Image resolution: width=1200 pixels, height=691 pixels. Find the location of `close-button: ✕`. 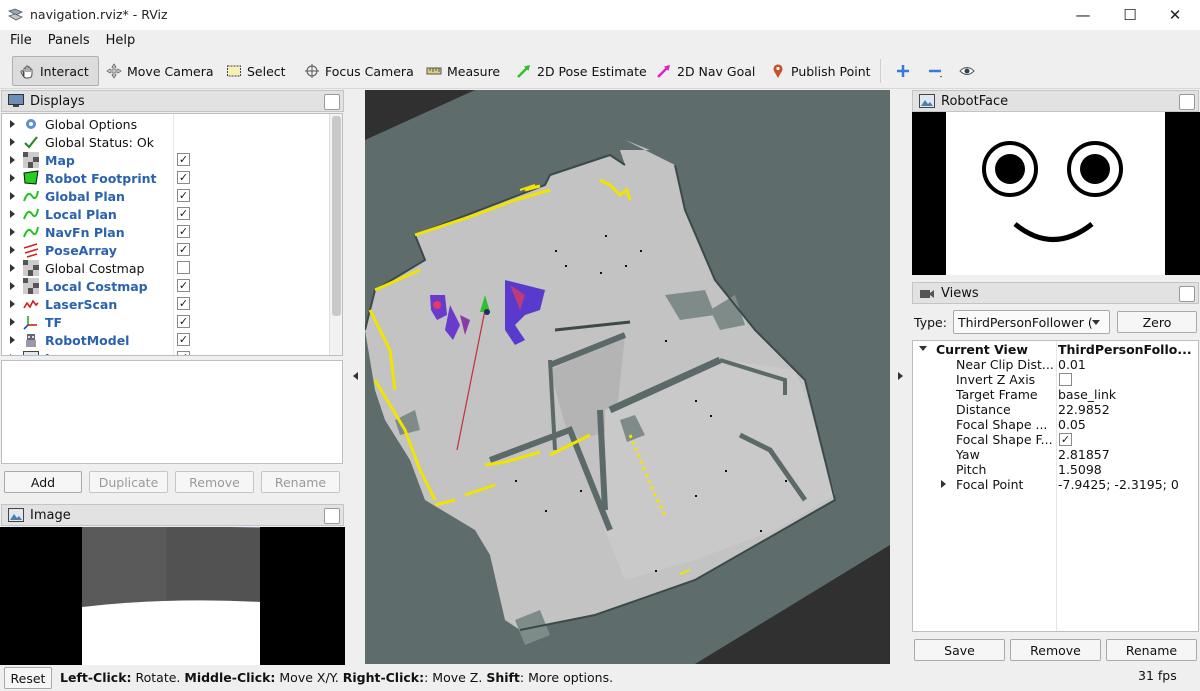

close-button: ✕ is located at coordinates (1175, 15).